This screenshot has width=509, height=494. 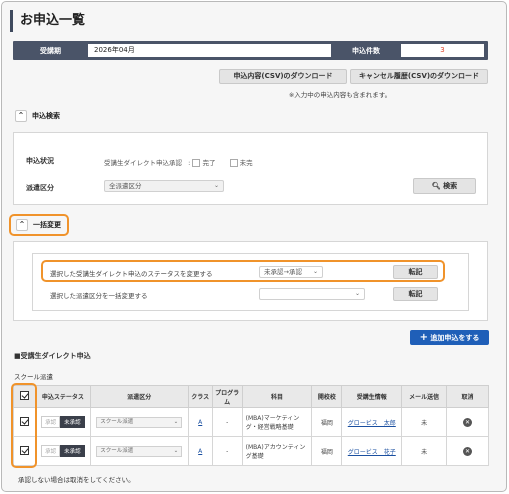 What do you see at coordinates (62, 396) in the screenshot?
I see `col-status: 申込ステータス` at bounding box center [62, 396].